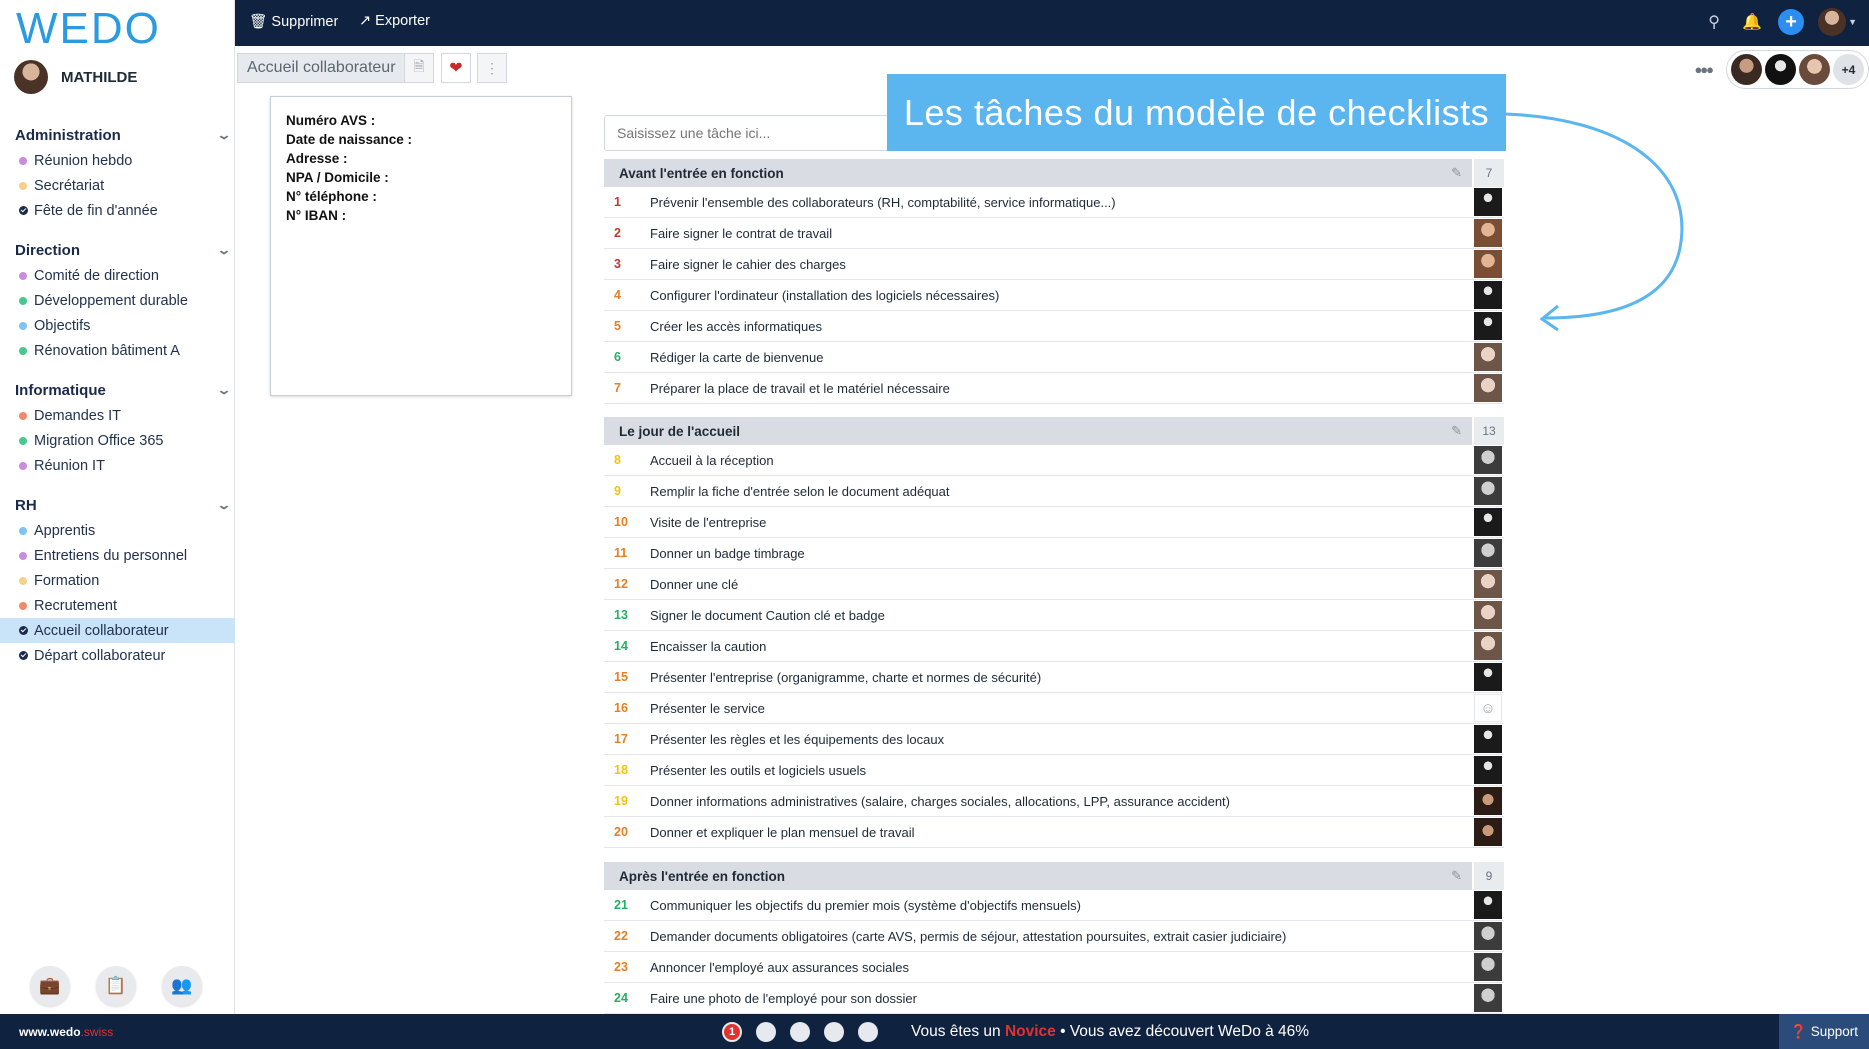  I want to click on user-menu: ▼, so click(1837, 22).